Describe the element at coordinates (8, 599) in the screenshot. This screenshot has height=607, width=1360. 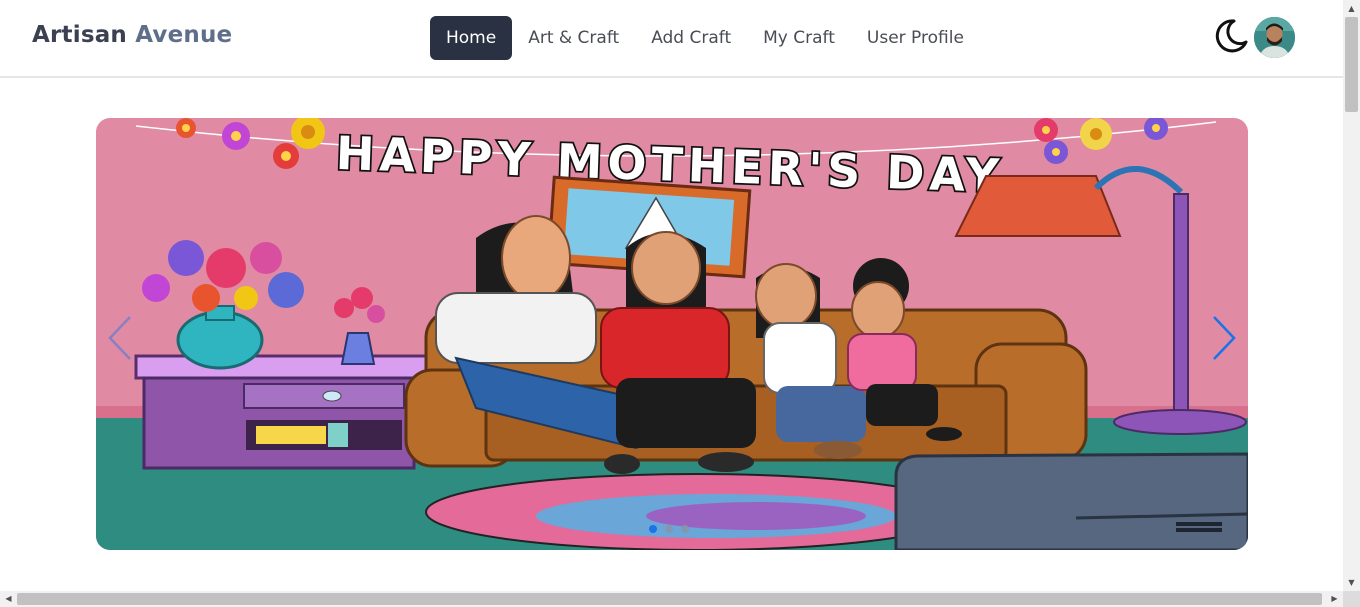
I see `scroll-left-arrow-icon: ◀` at that location.